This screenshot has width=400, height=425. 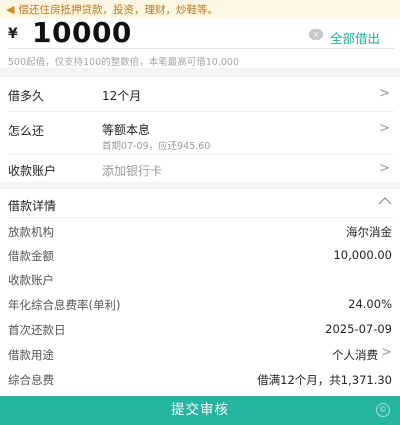 I want to click on detail-label: 年化综合息费率(单利), so click(x=64, y=305).